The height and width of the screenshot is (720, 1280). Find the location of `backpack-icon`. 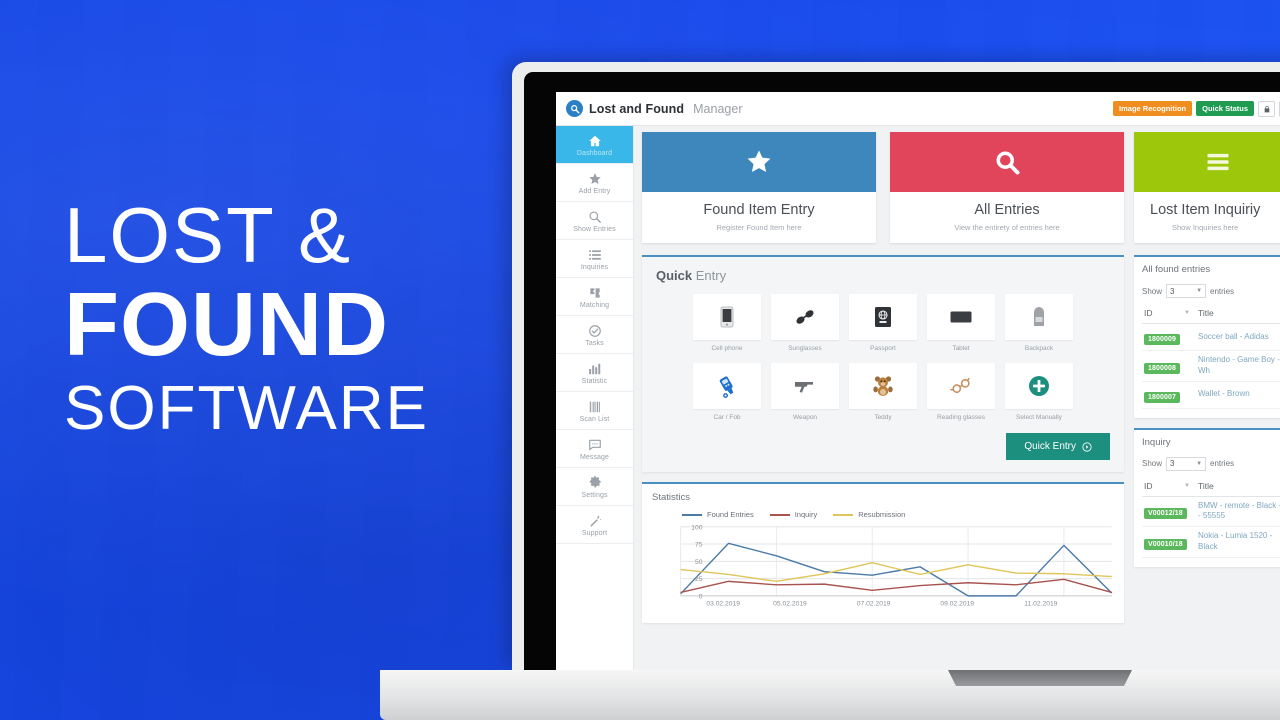

backpack-icon is located at coordinates (1039, 316).